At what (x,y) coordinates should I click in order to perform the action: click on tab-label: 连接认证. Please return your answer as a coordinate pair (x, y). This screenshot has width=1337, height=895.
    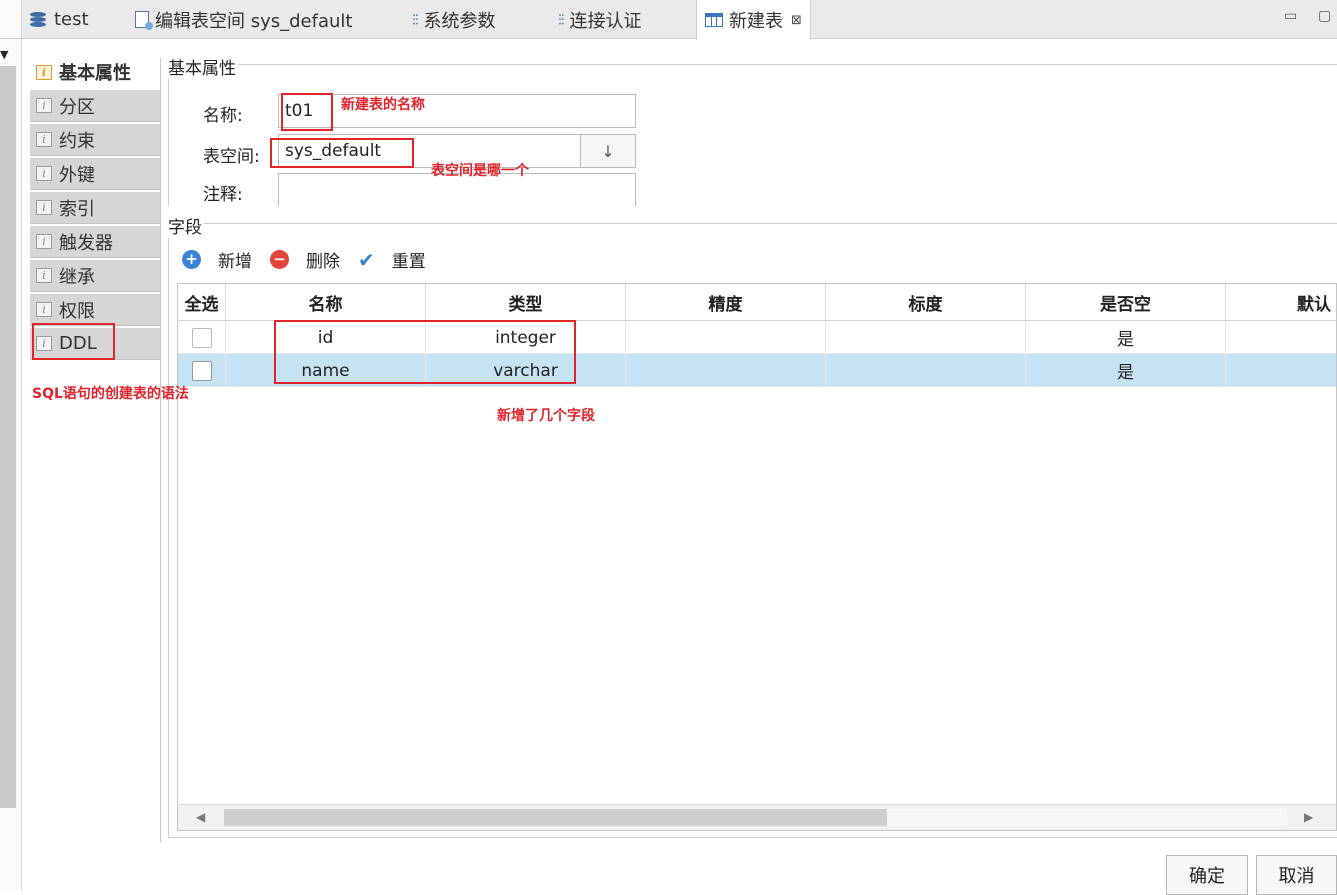
    Looking at the image, I should click on (605, 21).